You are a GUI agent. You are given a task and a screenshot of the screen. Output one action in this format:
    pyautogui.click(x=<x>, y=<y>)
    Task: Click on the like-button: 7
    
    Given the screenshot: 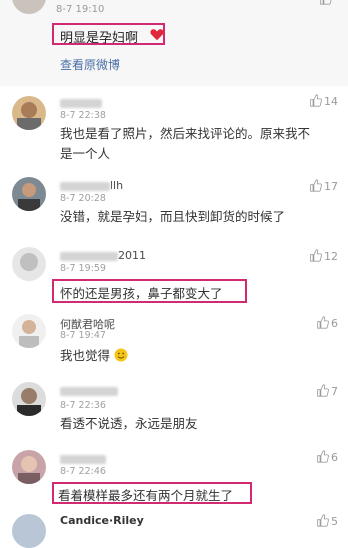 What is the action you would take?
    pyautogui.click(x=327, y=391)
    